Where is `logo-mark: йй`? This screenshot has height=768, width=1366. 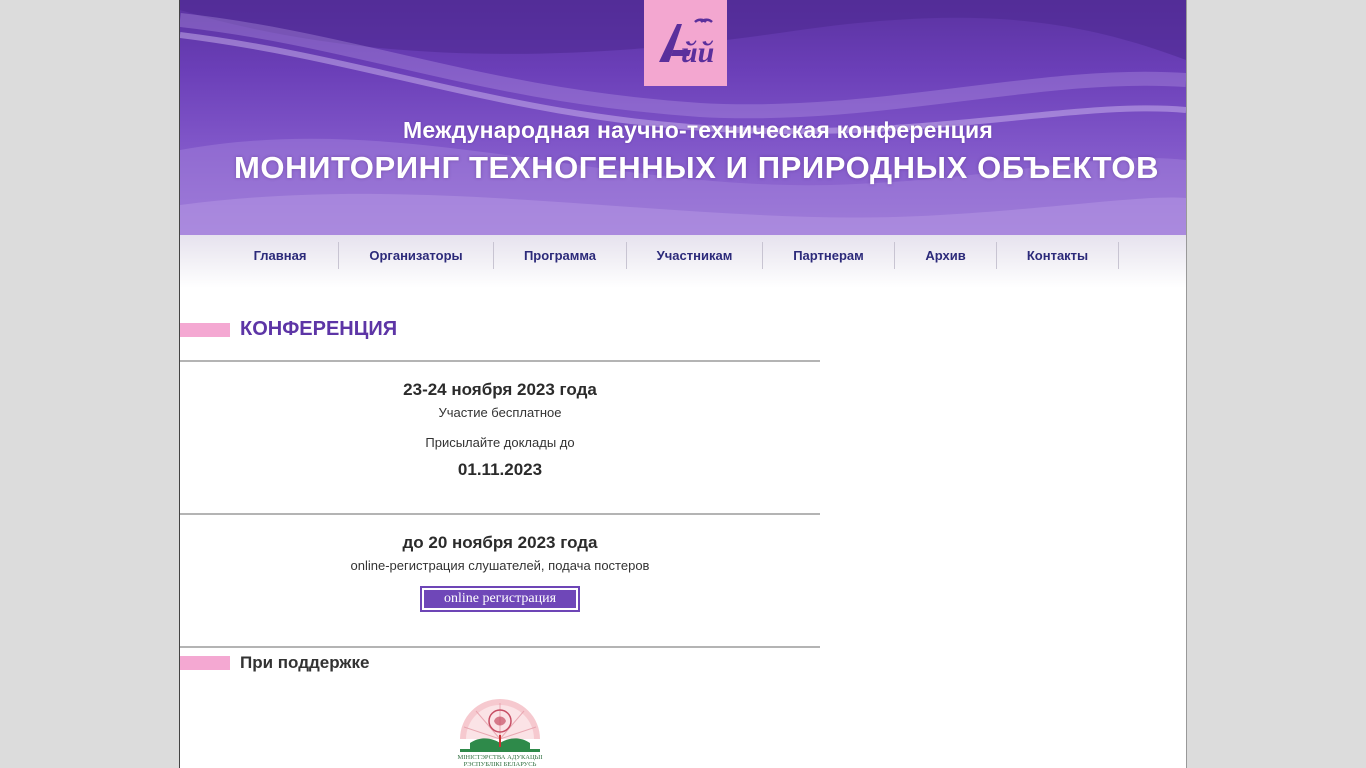 logo-mark: йй is located at coordinates (686, 43).